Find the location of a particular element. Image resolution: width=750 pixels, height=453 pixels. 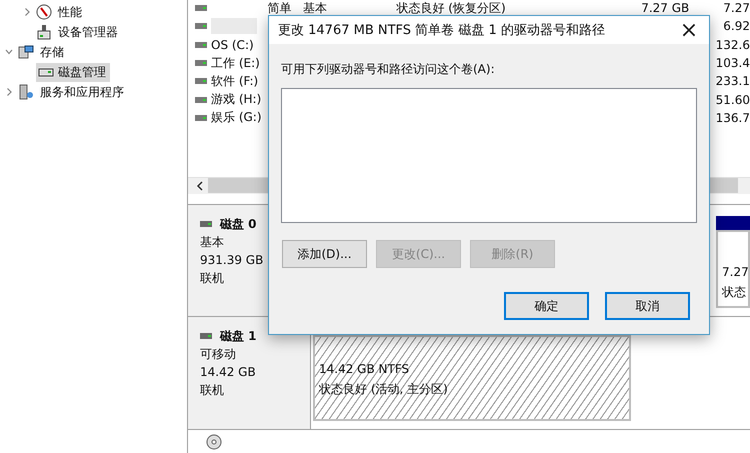

device-icon is located at coordinates (44, 32).